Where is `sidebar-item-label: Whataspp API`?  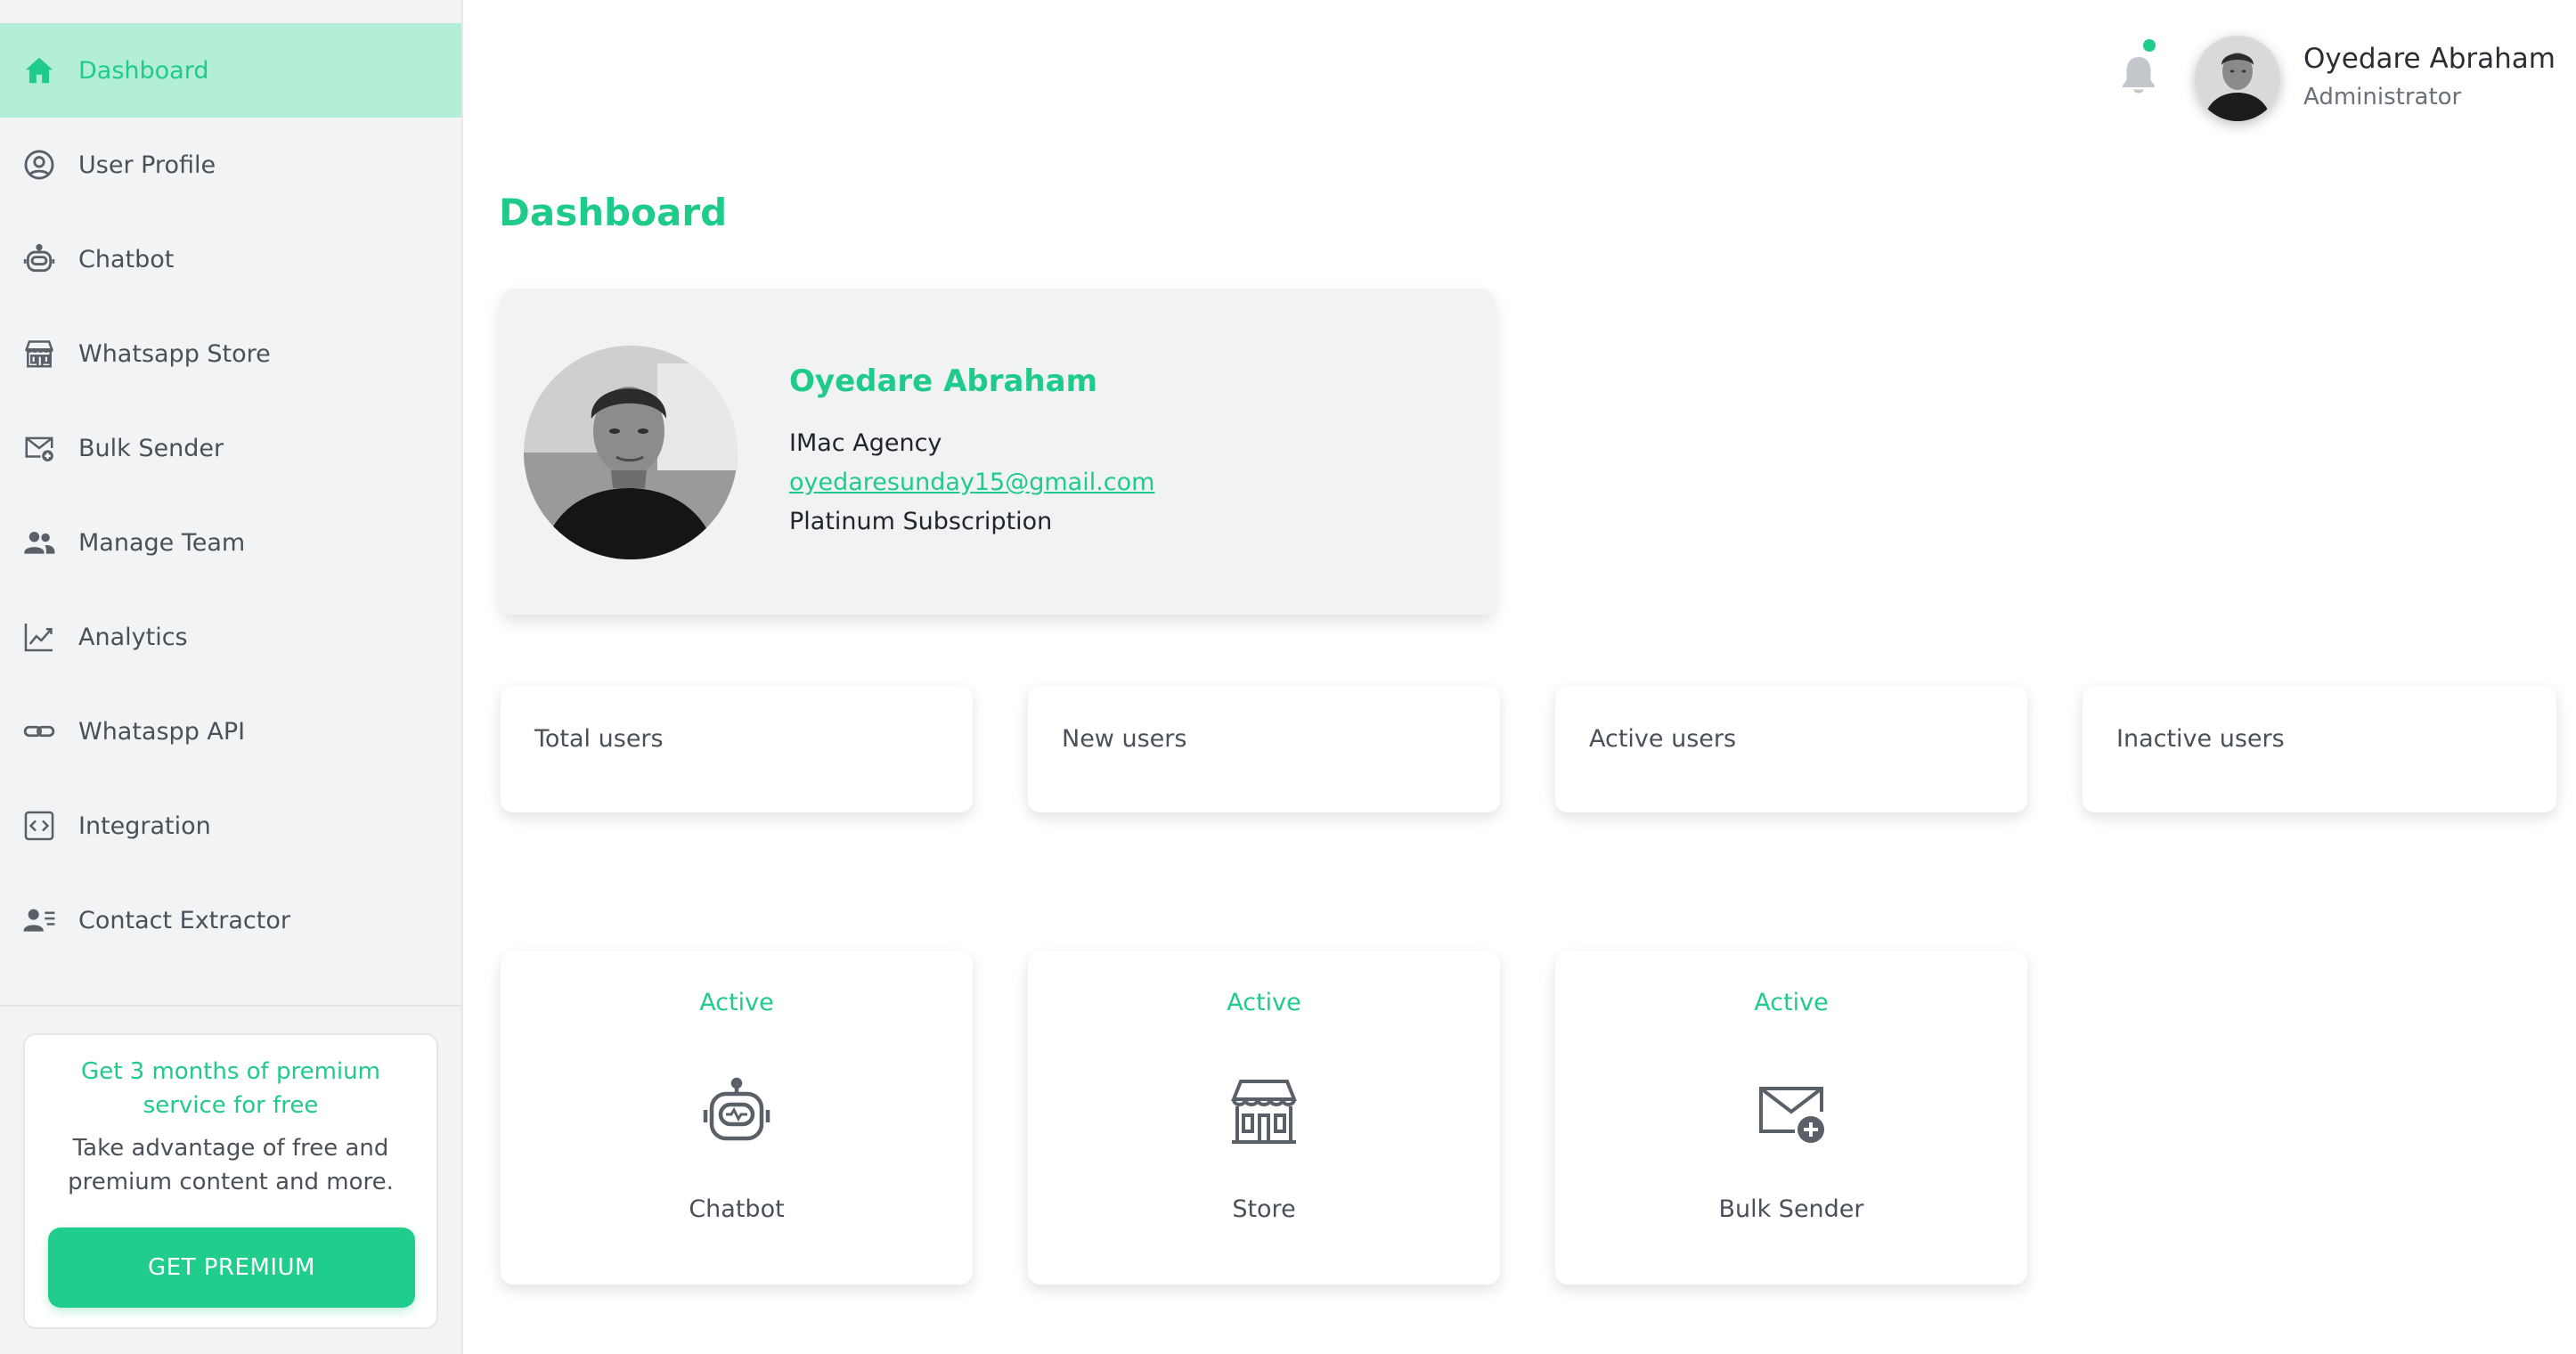 sidebar-item-label: Whataspp API is located at coordinates (162, 731).